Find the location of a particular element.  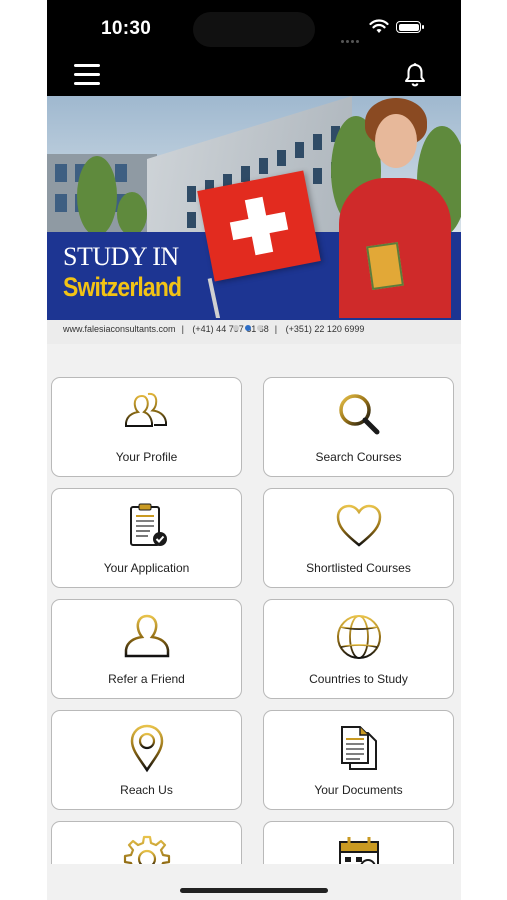

shortlisted-courses-tile: Shortlisted Courses is located at coordinates (358, 538).